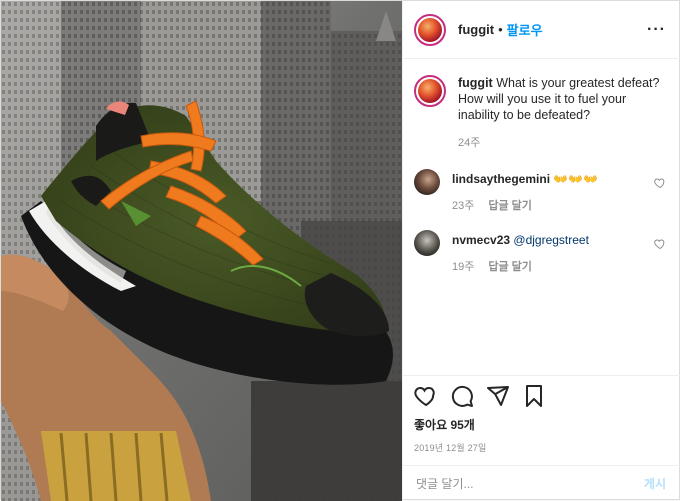 This screenshot has height=501, width=680. Describe the element at coordinates (481, 240) in the screenshot. I see `commenter-username: nvmecv23` at that location.